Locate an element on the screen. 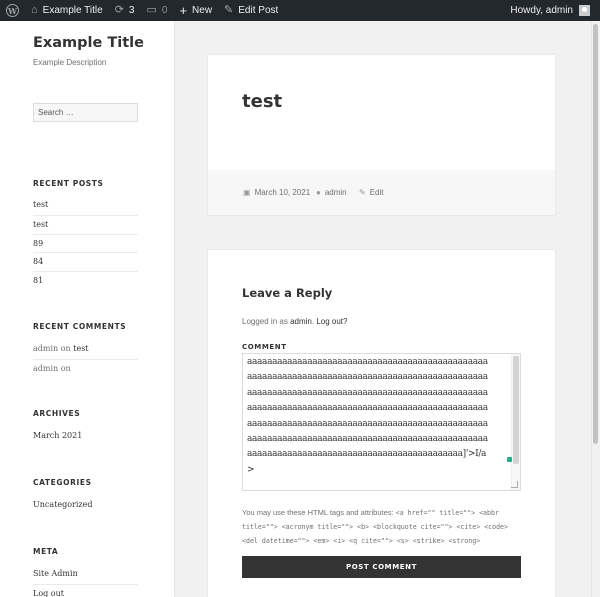 The height and width of the screenshot is (597, 600). user-icon: ● is located at coordinates (318, 192).